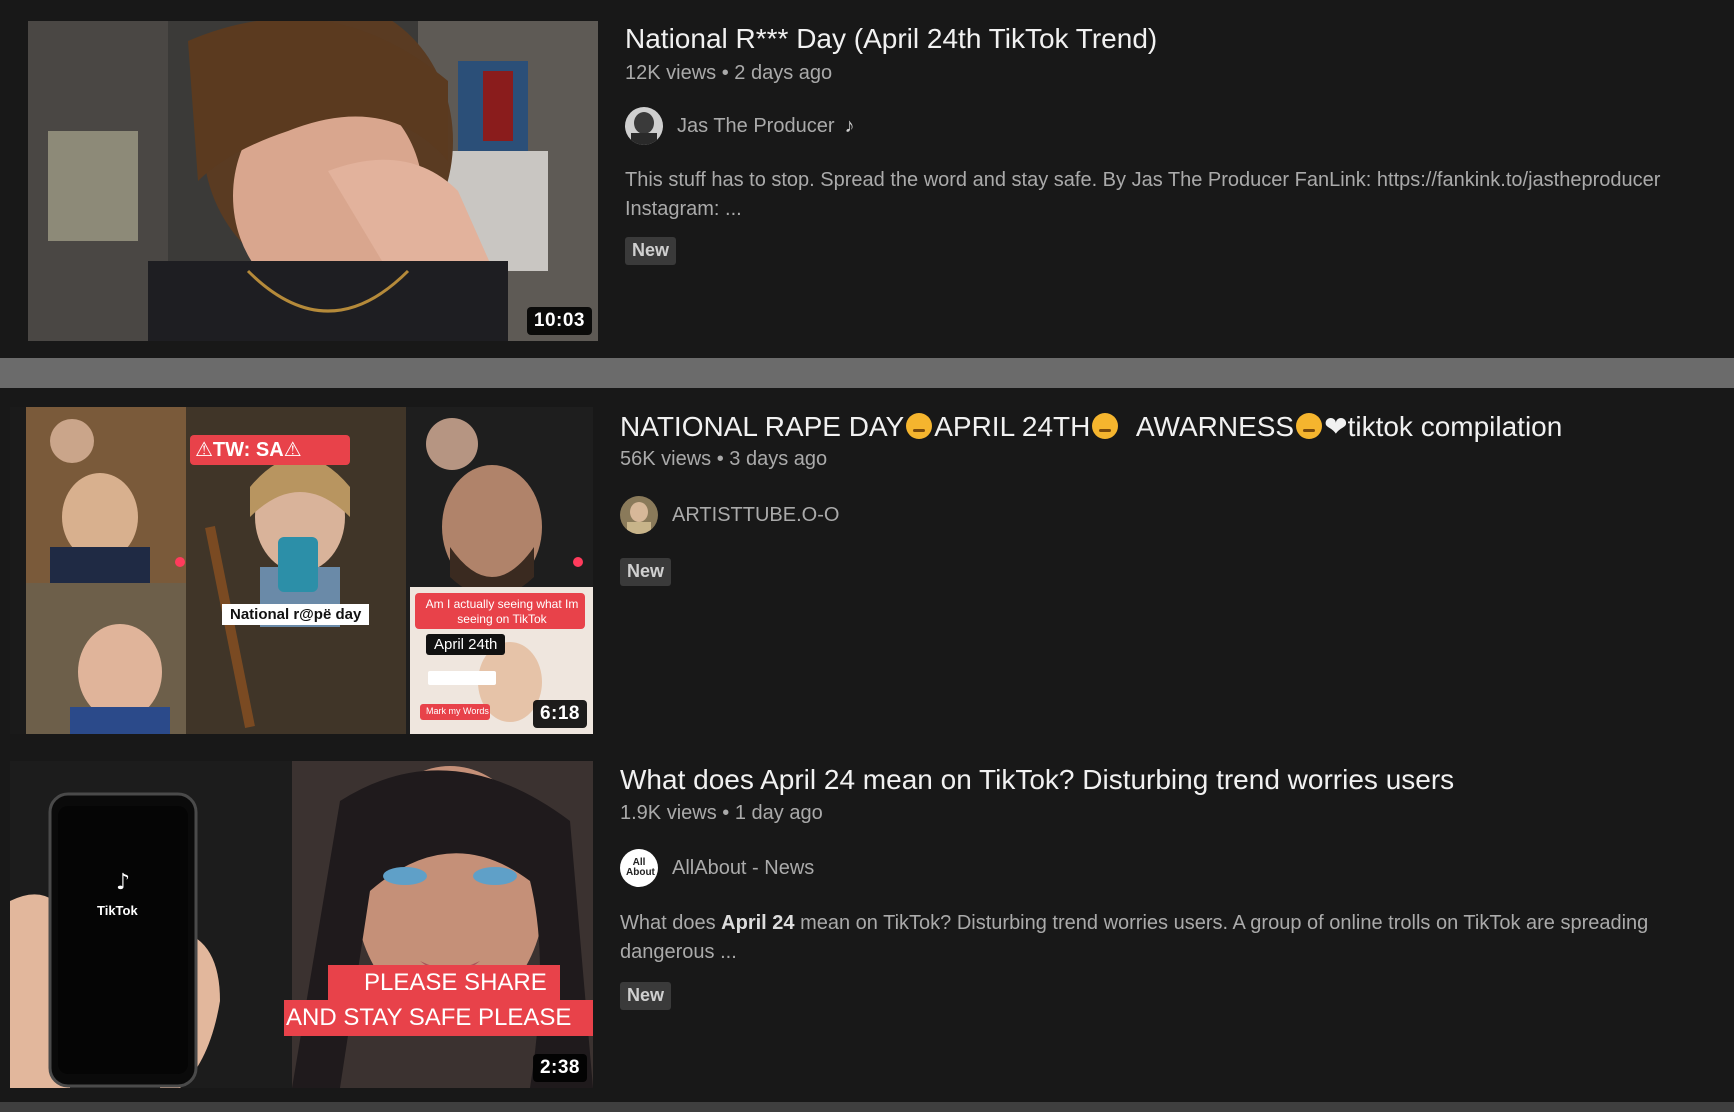  I want to click on avatar-text: All About, so click(640, 867).